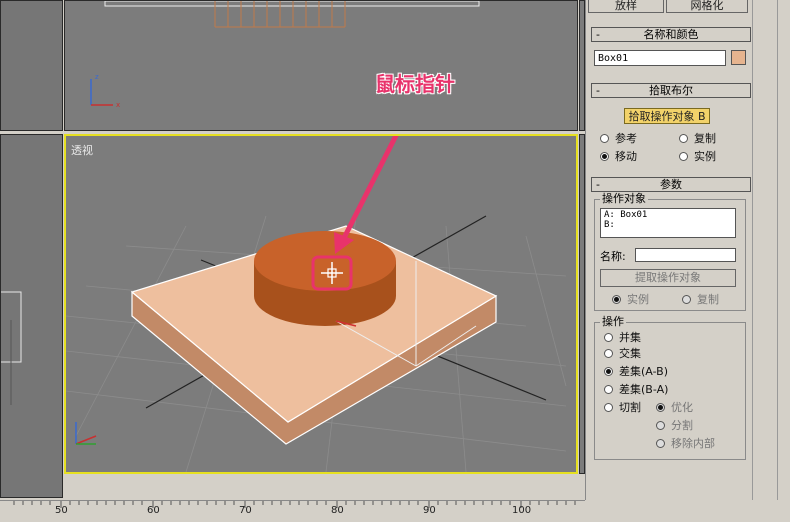  I want to click on time-ruler, so click(292, 511).